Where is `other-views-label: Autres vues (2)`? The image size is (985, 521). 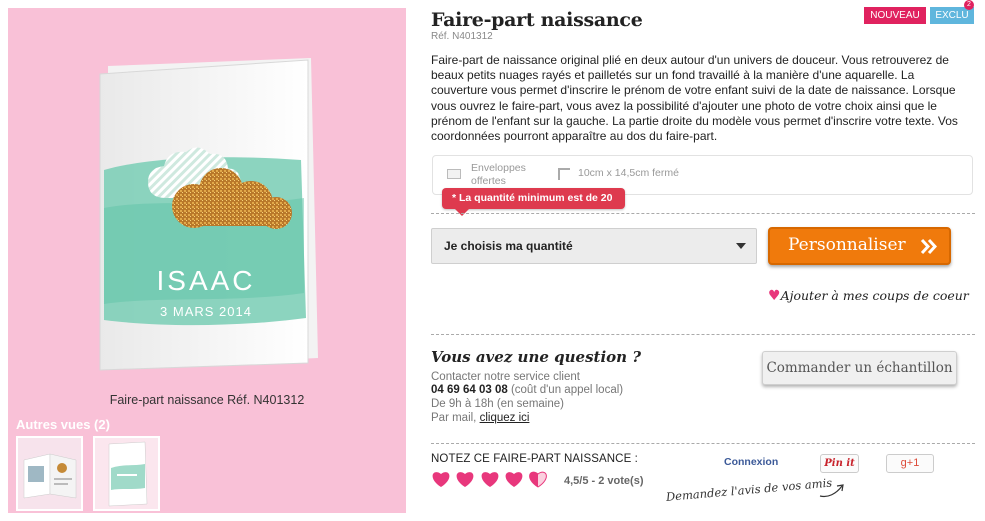
other-views-label: Autres vues (2) is located at coordinates (63, 424).